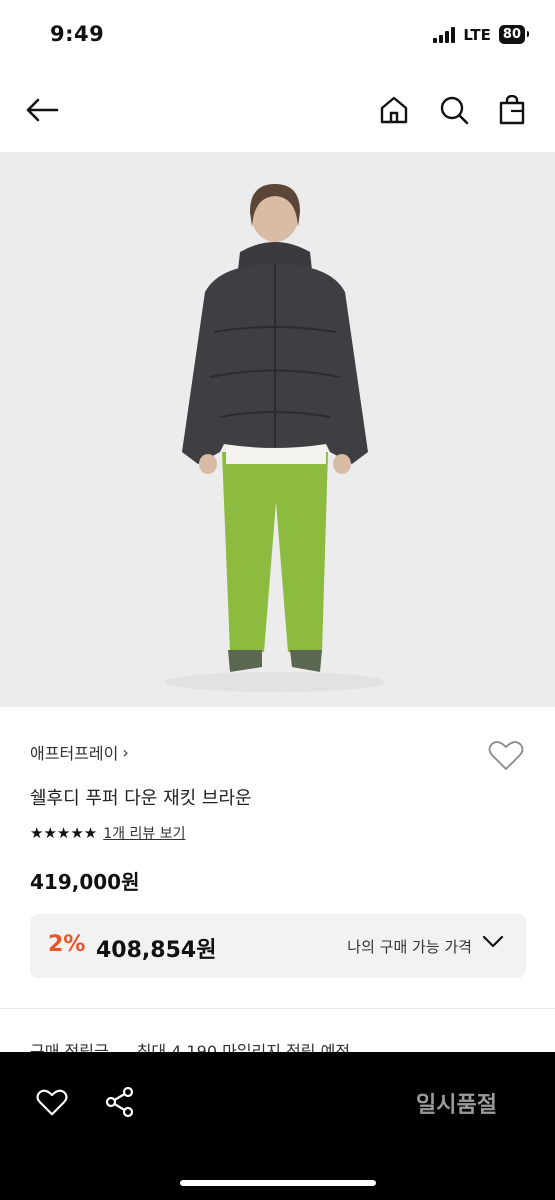  Describe the element at coordinates (444, 34) in the screenshot. I see `signal-icon` at that location.